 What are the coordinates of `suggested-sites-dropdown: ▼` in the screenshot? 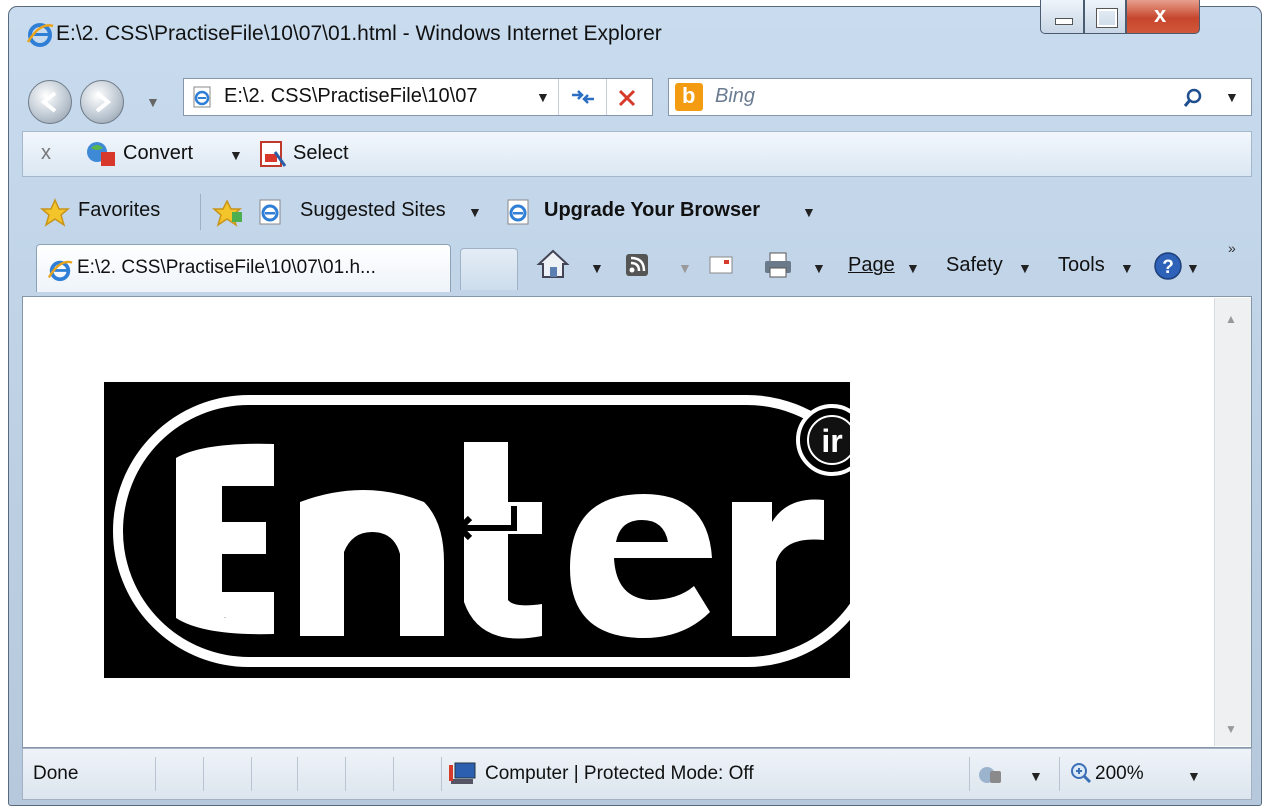 It's located at (475, 212).